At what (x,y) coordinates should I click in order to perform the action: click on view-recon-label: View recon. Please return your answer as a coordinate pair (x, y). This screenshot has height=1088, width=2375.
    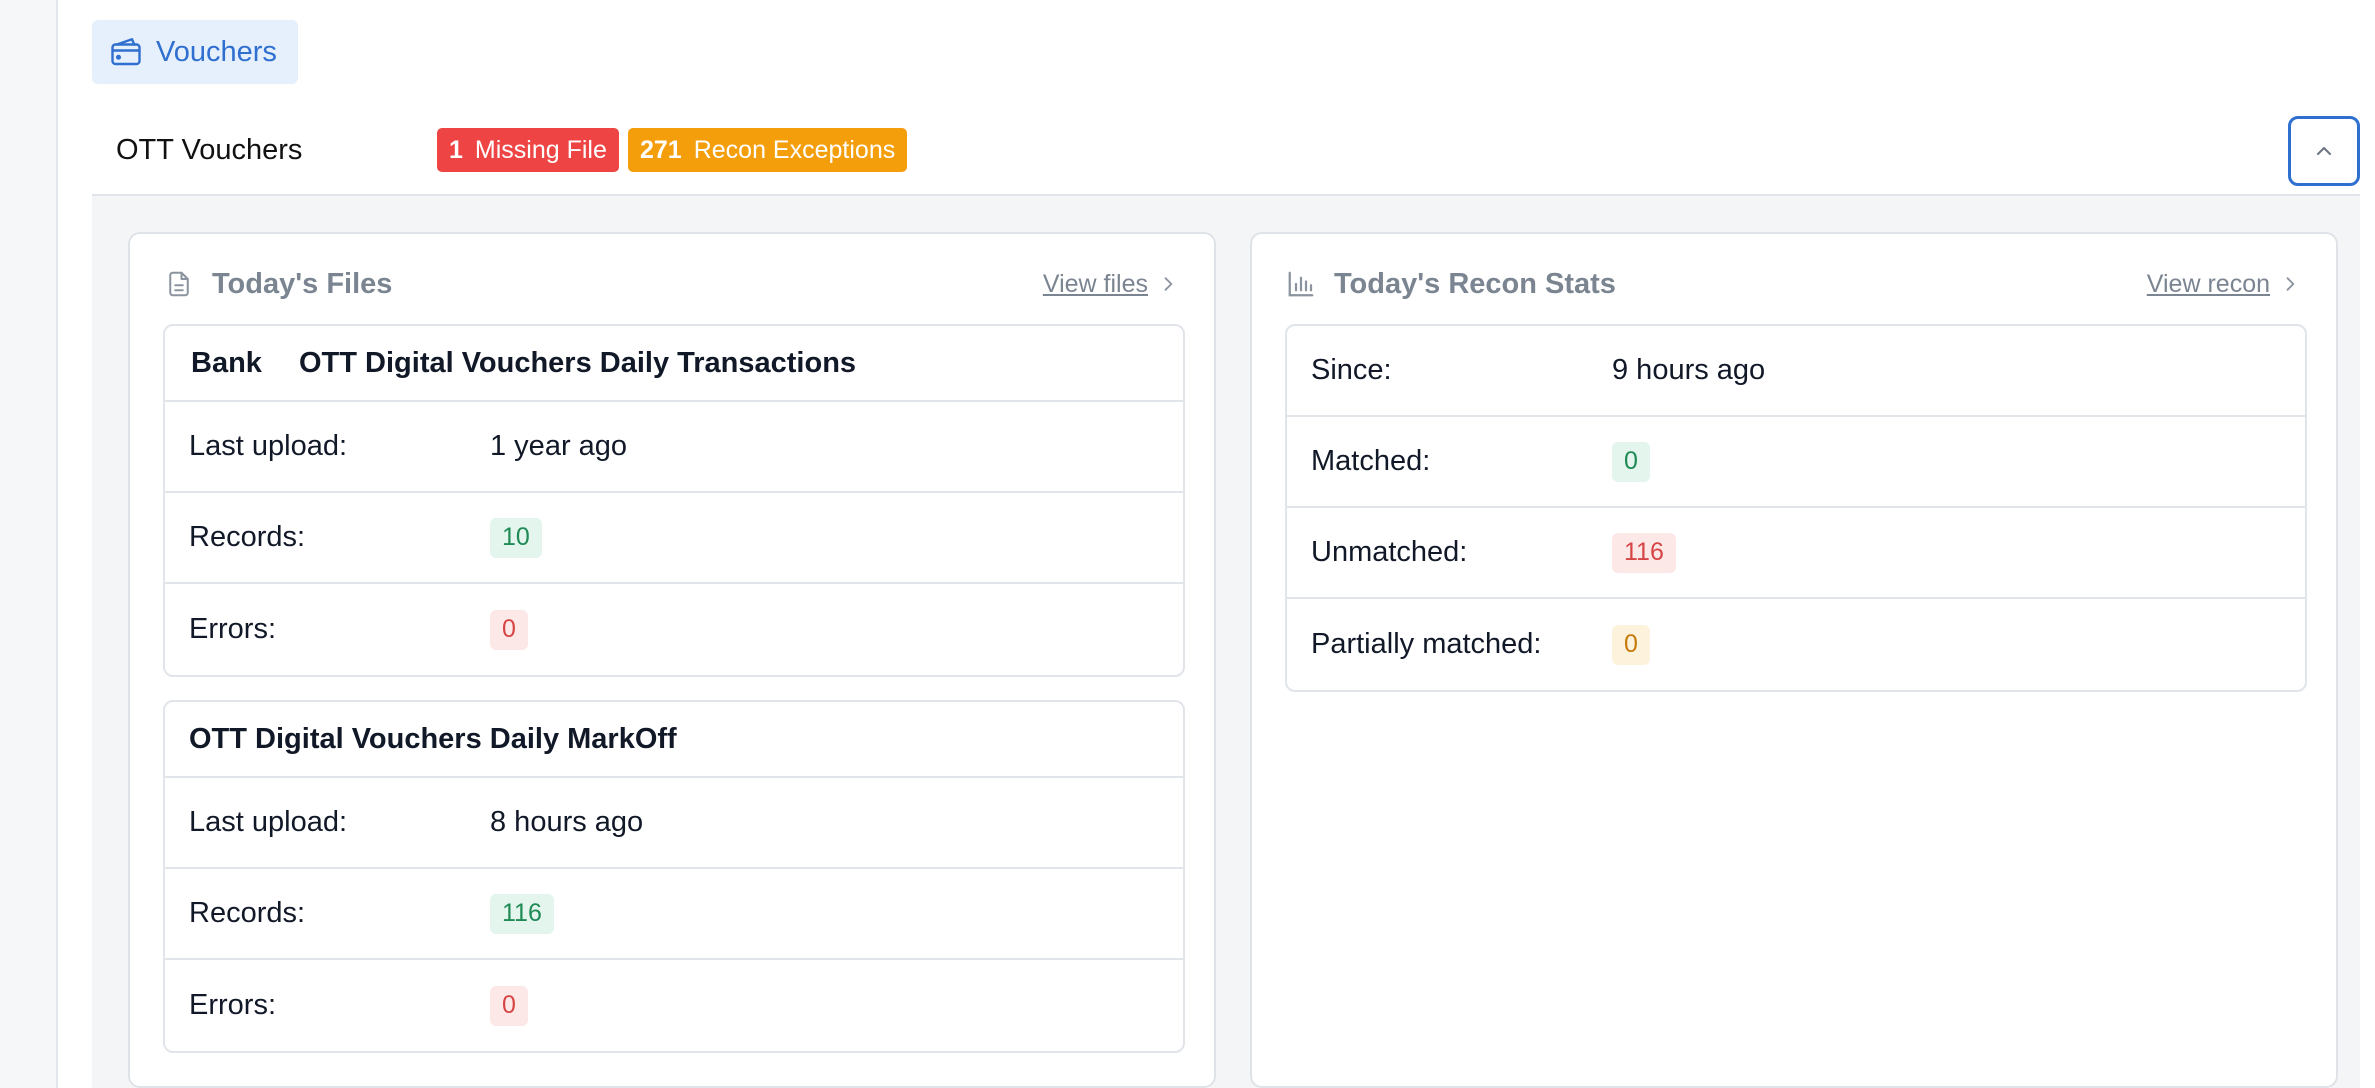
    Looking at the image, I should click on (2208, 283).